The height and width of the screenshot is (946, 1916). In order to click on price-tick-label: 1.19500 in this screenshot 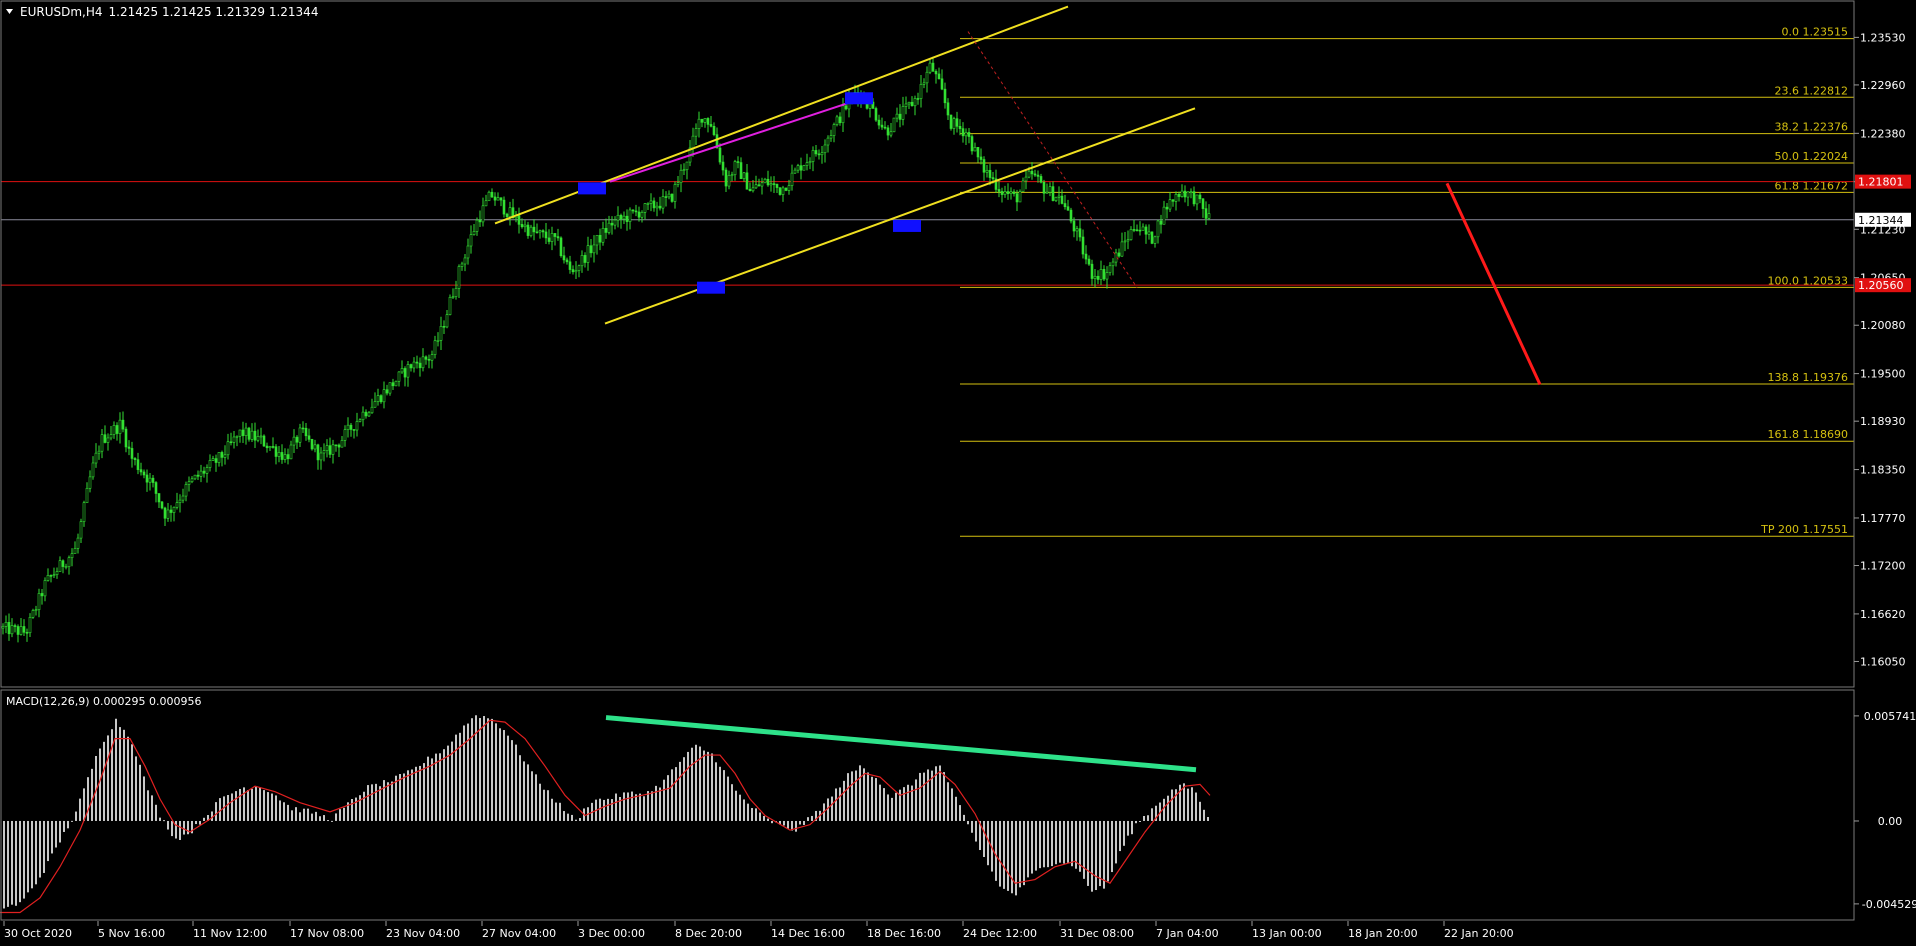, I will do `click(1883, 374)`.